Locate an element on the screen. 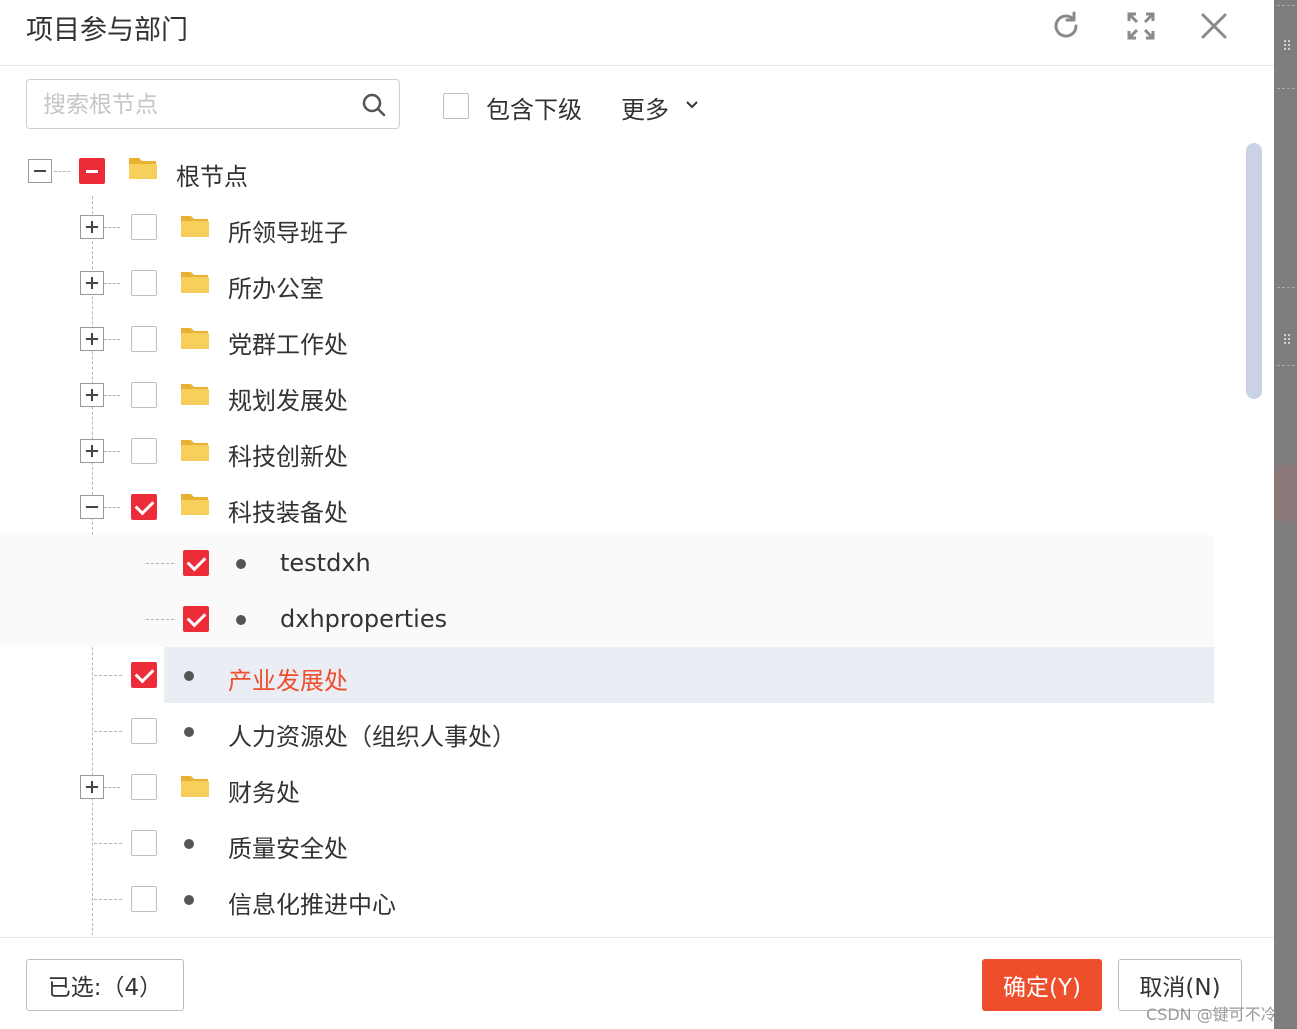 The height and width of the screenshot is (1029, 1297). watermark: CSDN @键可不冷 is located at coordinates (1211, 1014).